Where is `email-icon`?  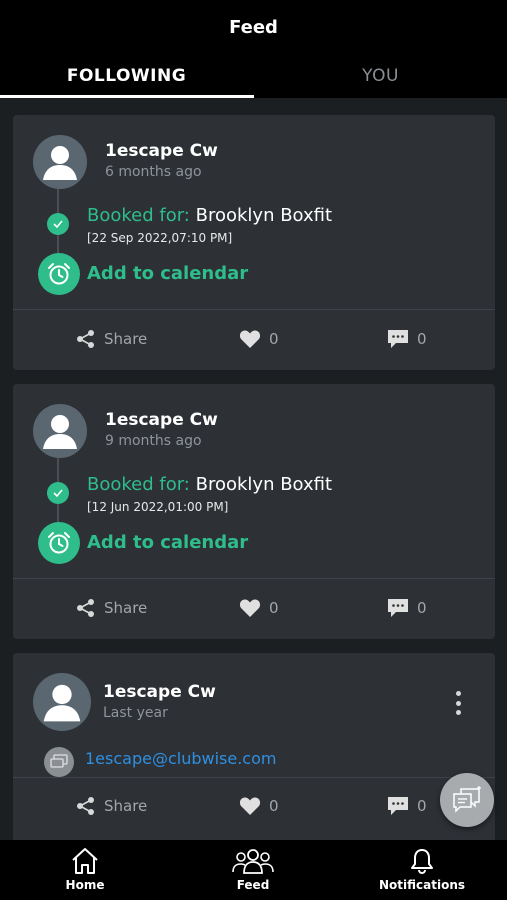
email-icon is located at coordinates (59, 762).